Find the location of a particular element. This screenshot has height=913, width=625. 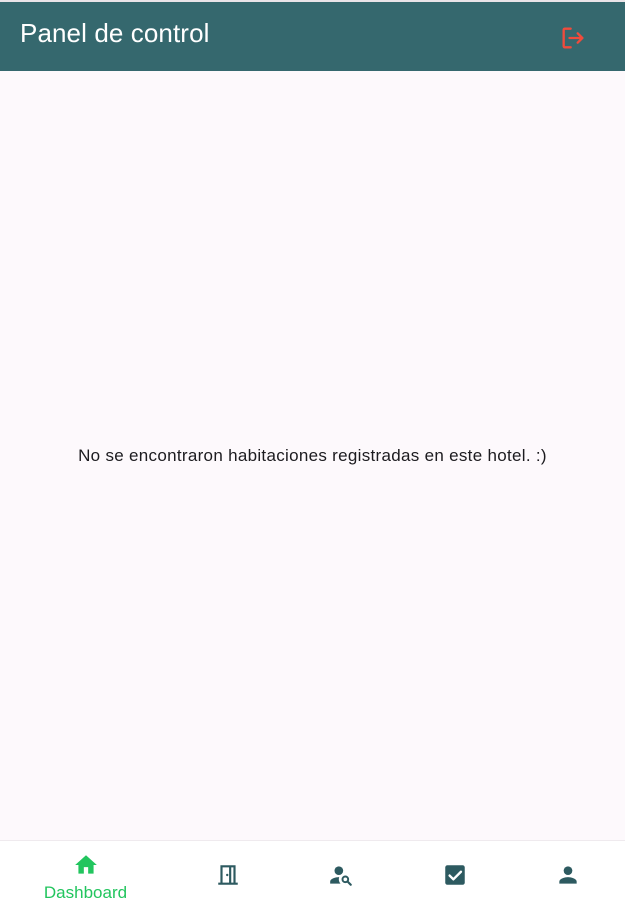

nav-item-tasks is located at coordinates (454, 877).